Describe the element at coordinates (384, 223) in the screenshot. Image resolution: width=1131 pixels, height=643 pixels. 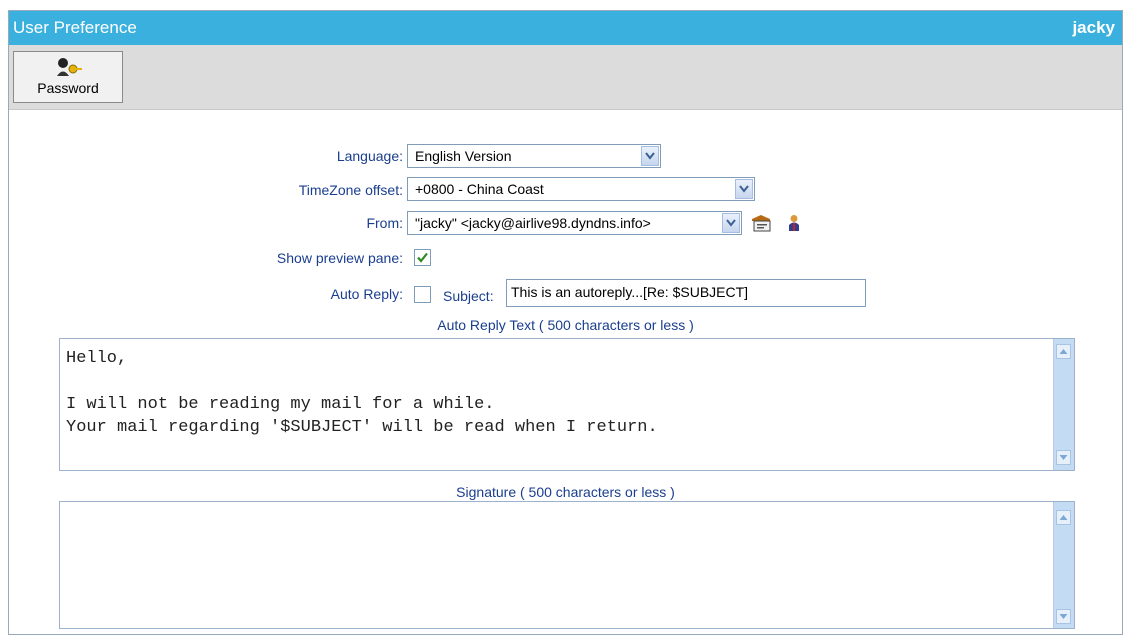
I see `from-label: From:` at that location.